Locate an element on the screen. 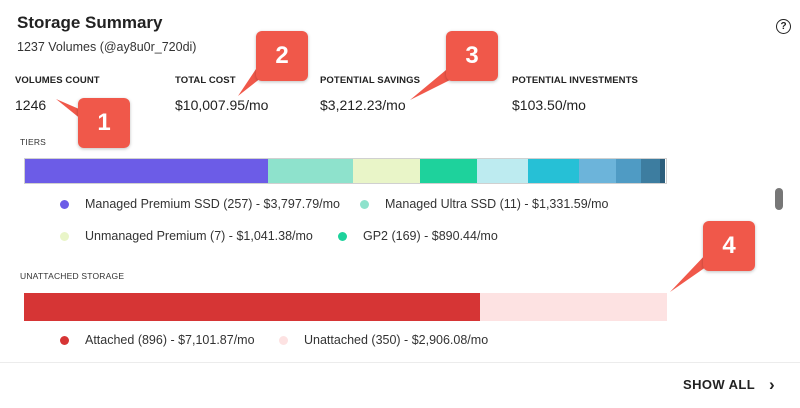 The image size is (800, 408). show-all-label: SHOW ALL is located at coordinates (719, 384).